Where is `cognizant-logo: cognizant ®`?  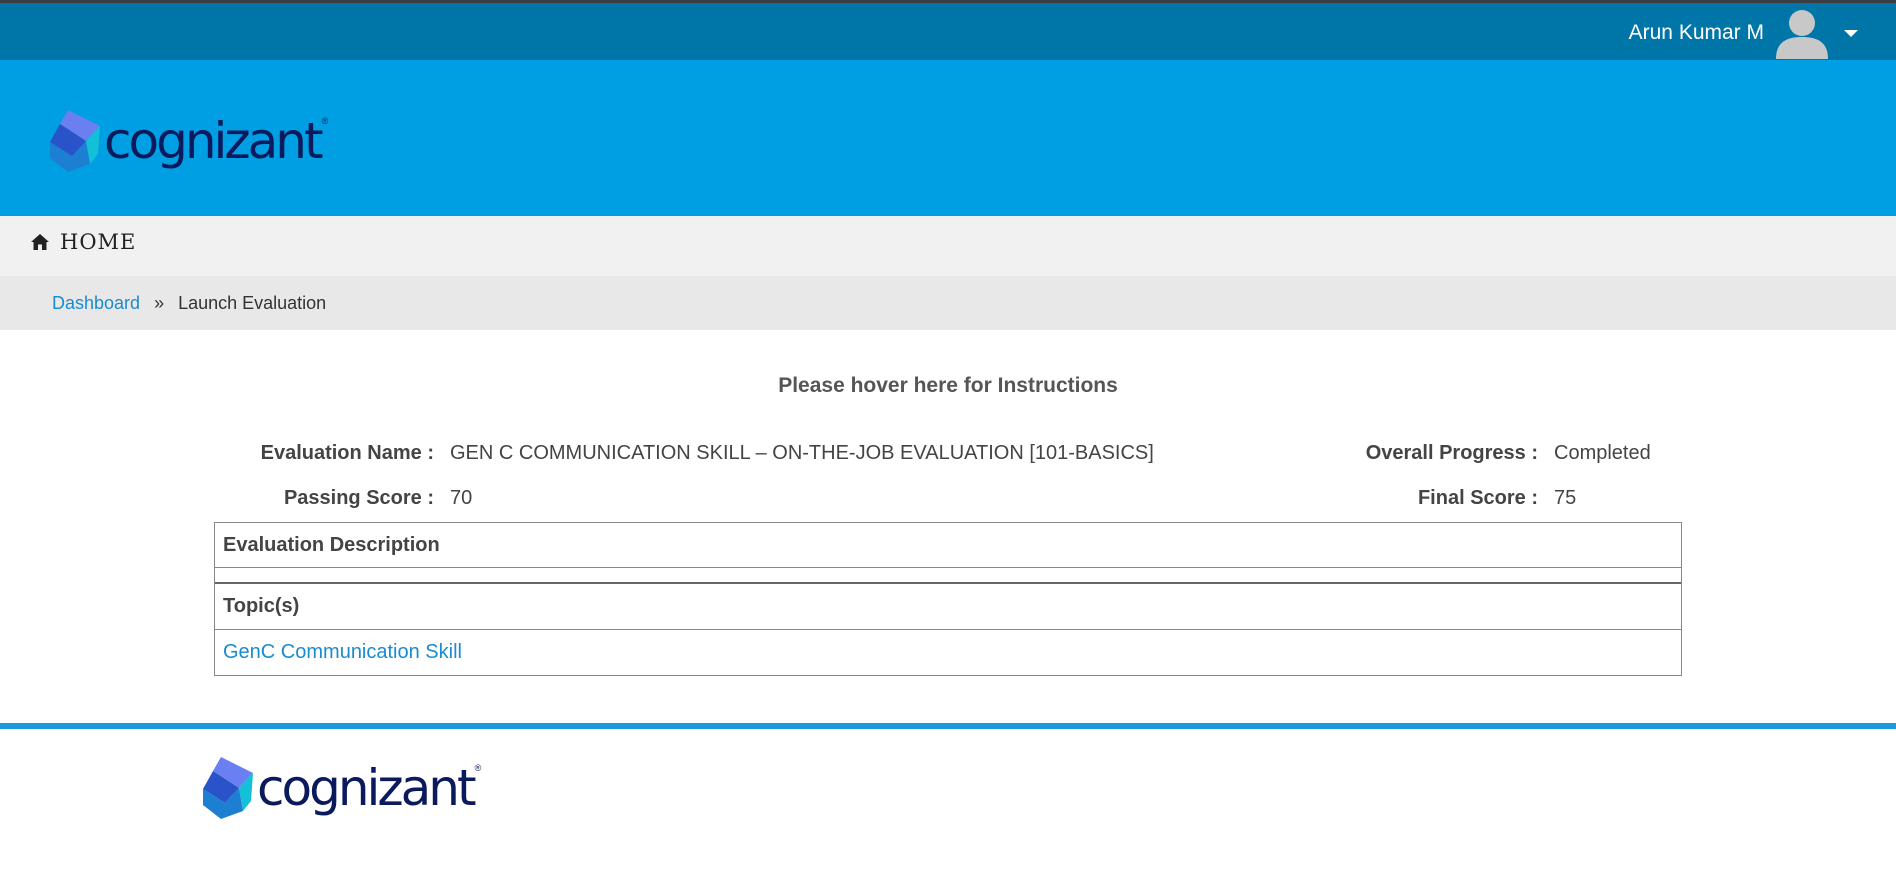
cognizant-logo: cognizant ® is located at coordinates (189, 141).